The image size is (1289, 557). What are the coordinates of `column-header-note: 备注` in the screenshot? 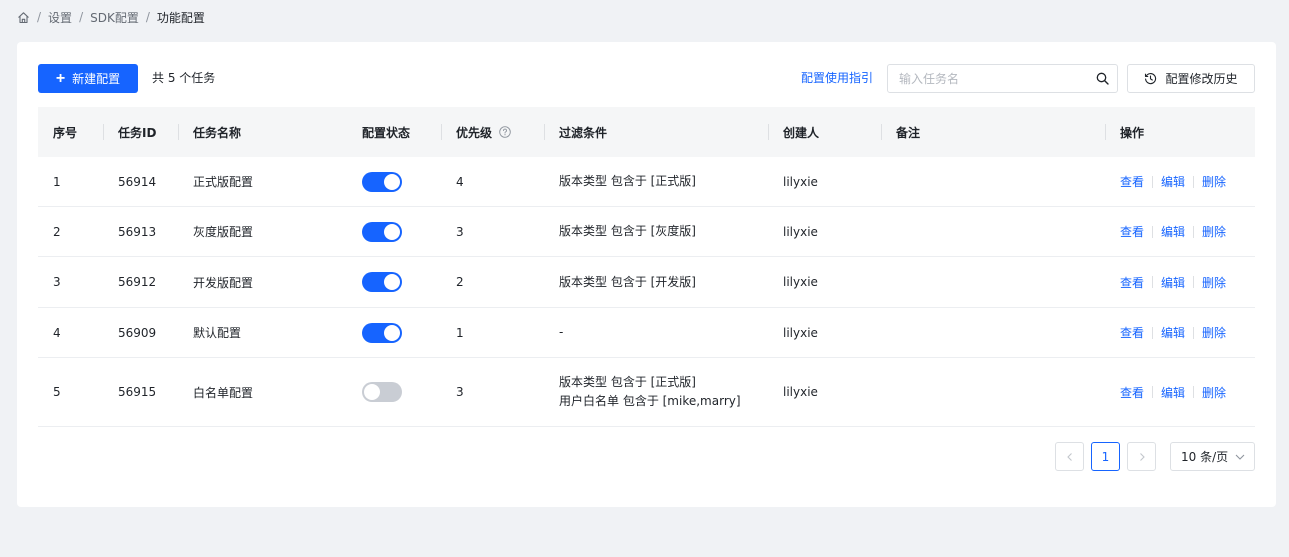 It's located at (993, 132).